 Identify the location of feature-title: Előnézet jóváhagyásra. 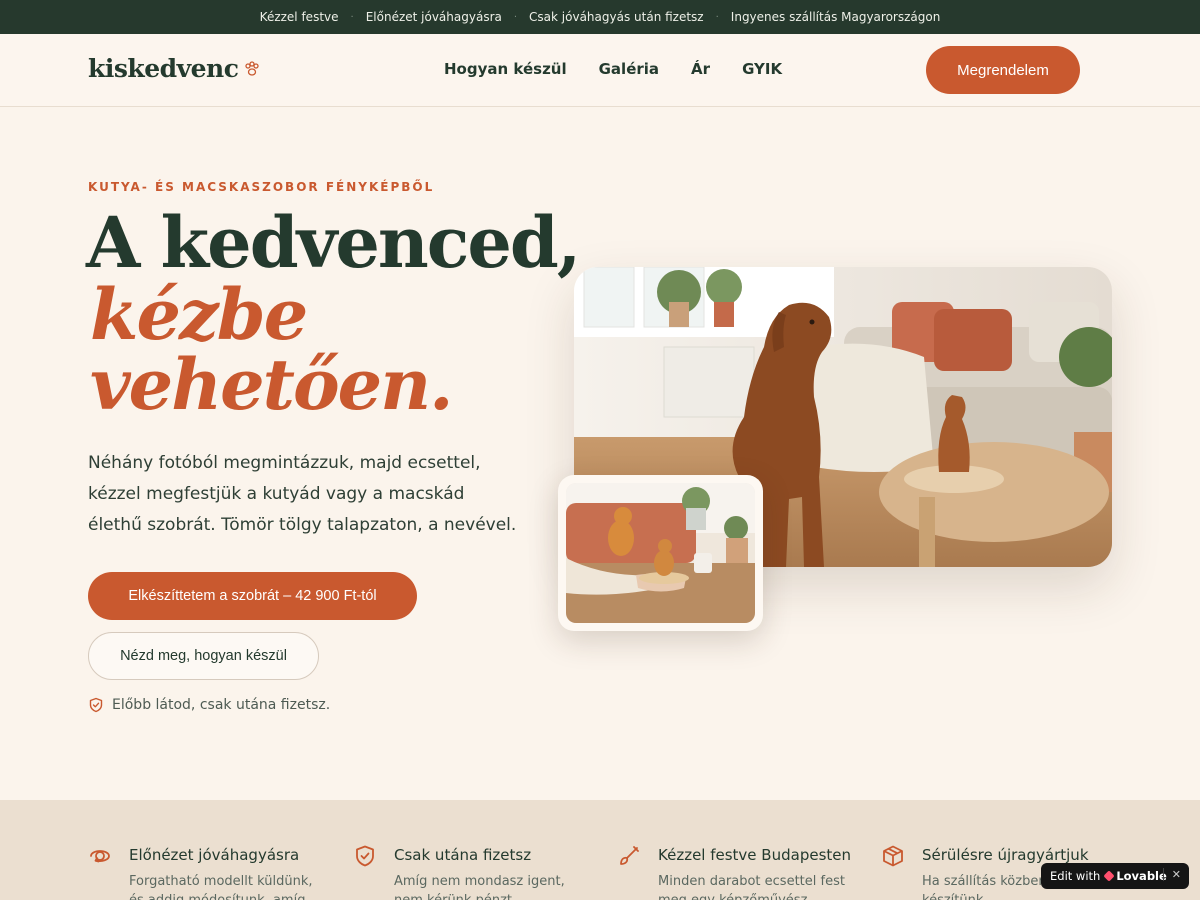
(214, 855).